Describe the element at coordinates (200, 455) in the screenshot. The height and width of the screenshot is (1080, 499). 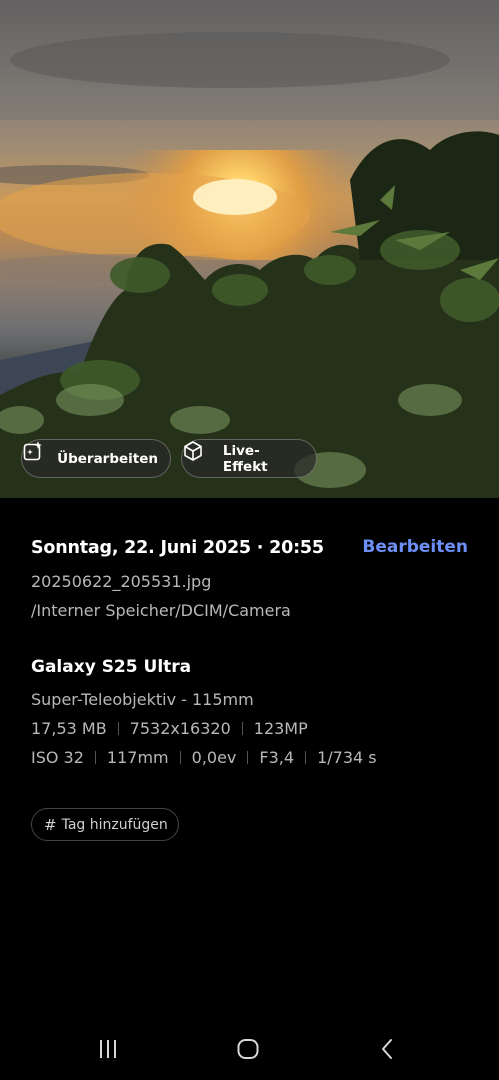
I see `live-effect-cube-icon` at that location.